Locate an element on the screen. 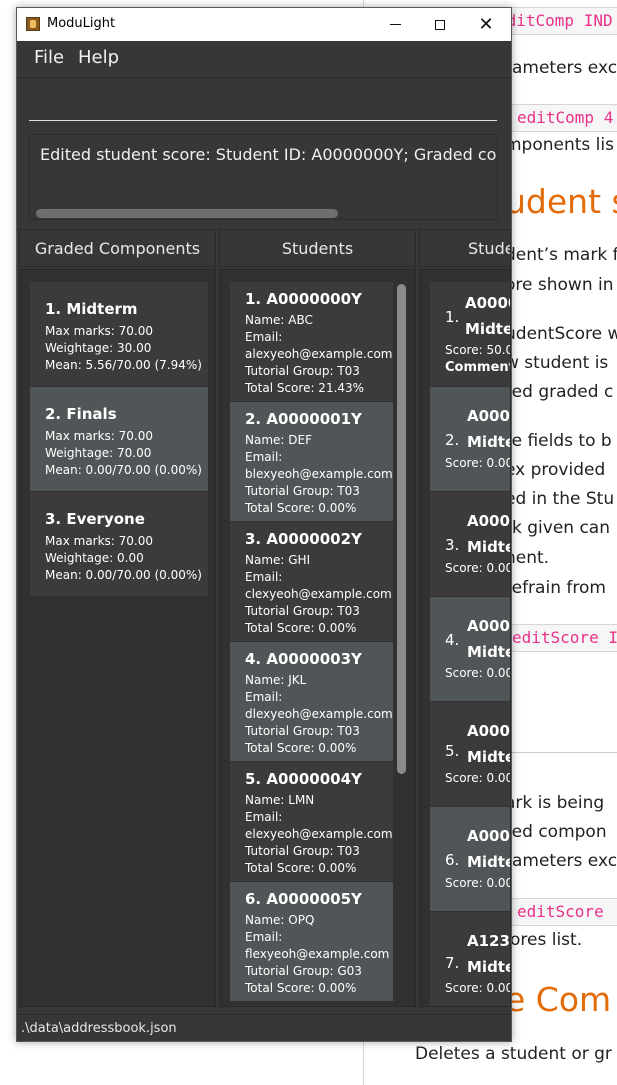 The width and height of the screenshot is (617, 1085). graded-components-header: Graded Components is located at coordinates (117, 248).